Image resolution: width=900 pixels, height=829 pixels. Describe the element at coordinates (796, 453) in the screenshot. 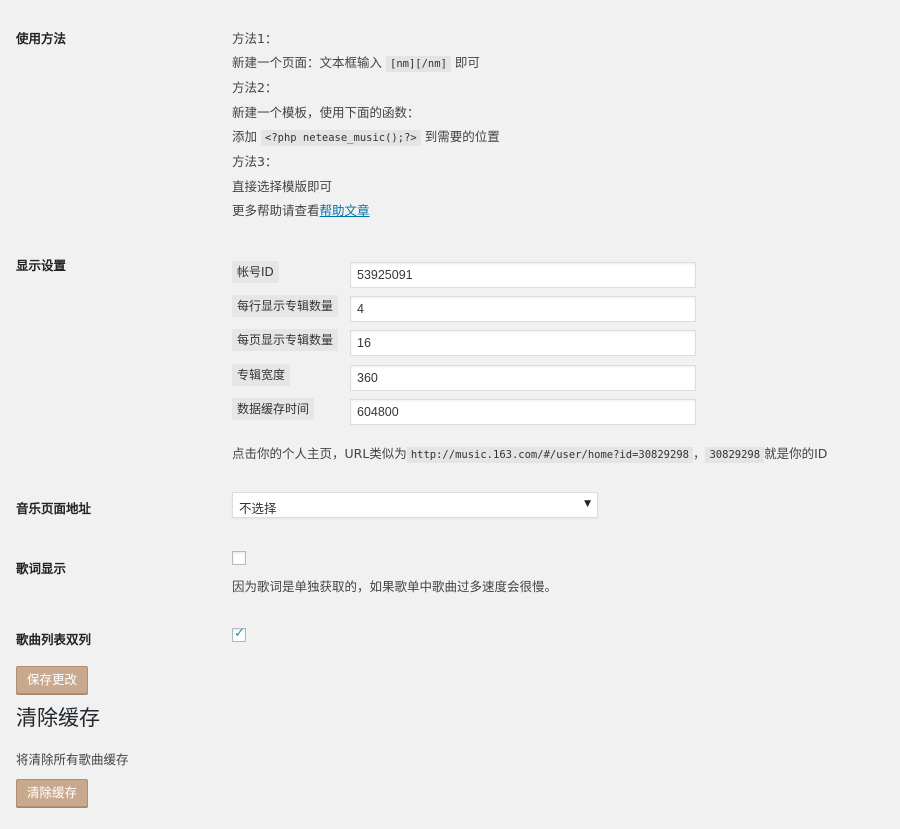

I see `hint-text-end: 就是你的ID` at that location.